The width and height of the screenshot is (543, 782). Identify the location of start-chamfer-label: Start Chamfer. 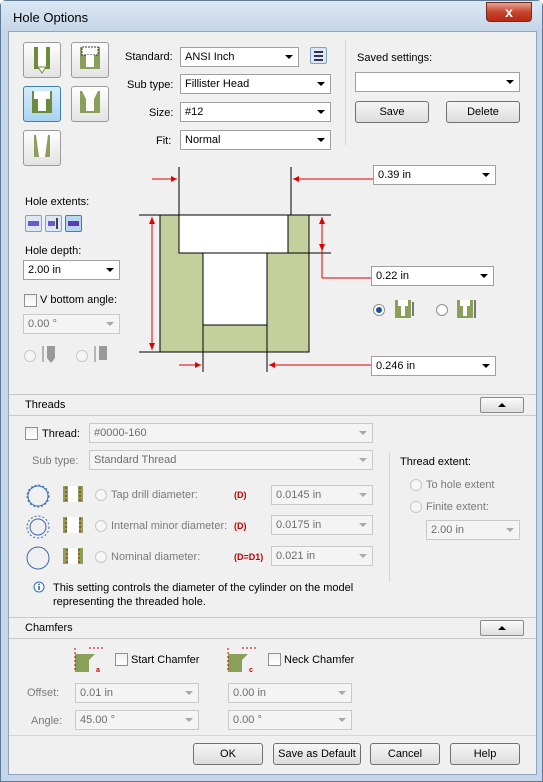
(165, 660).